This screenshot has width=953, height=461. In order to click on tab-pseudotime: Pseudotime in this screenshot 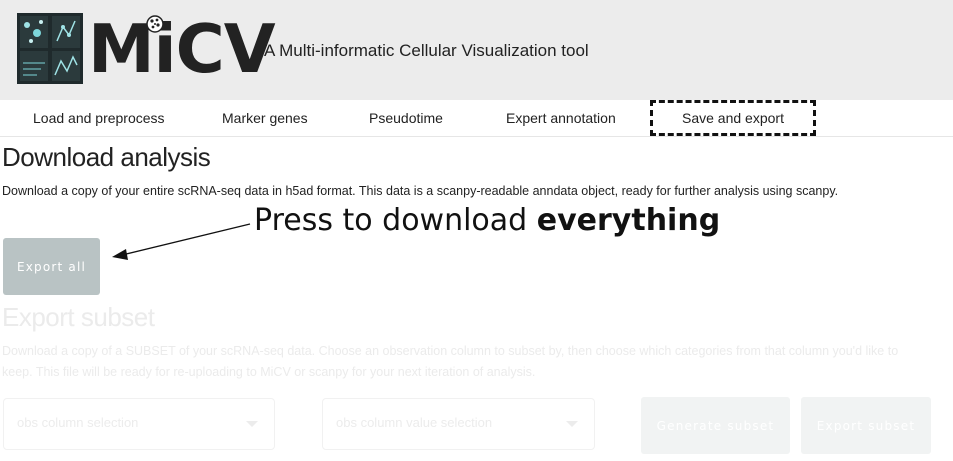, I will do `click(406, 118)`.